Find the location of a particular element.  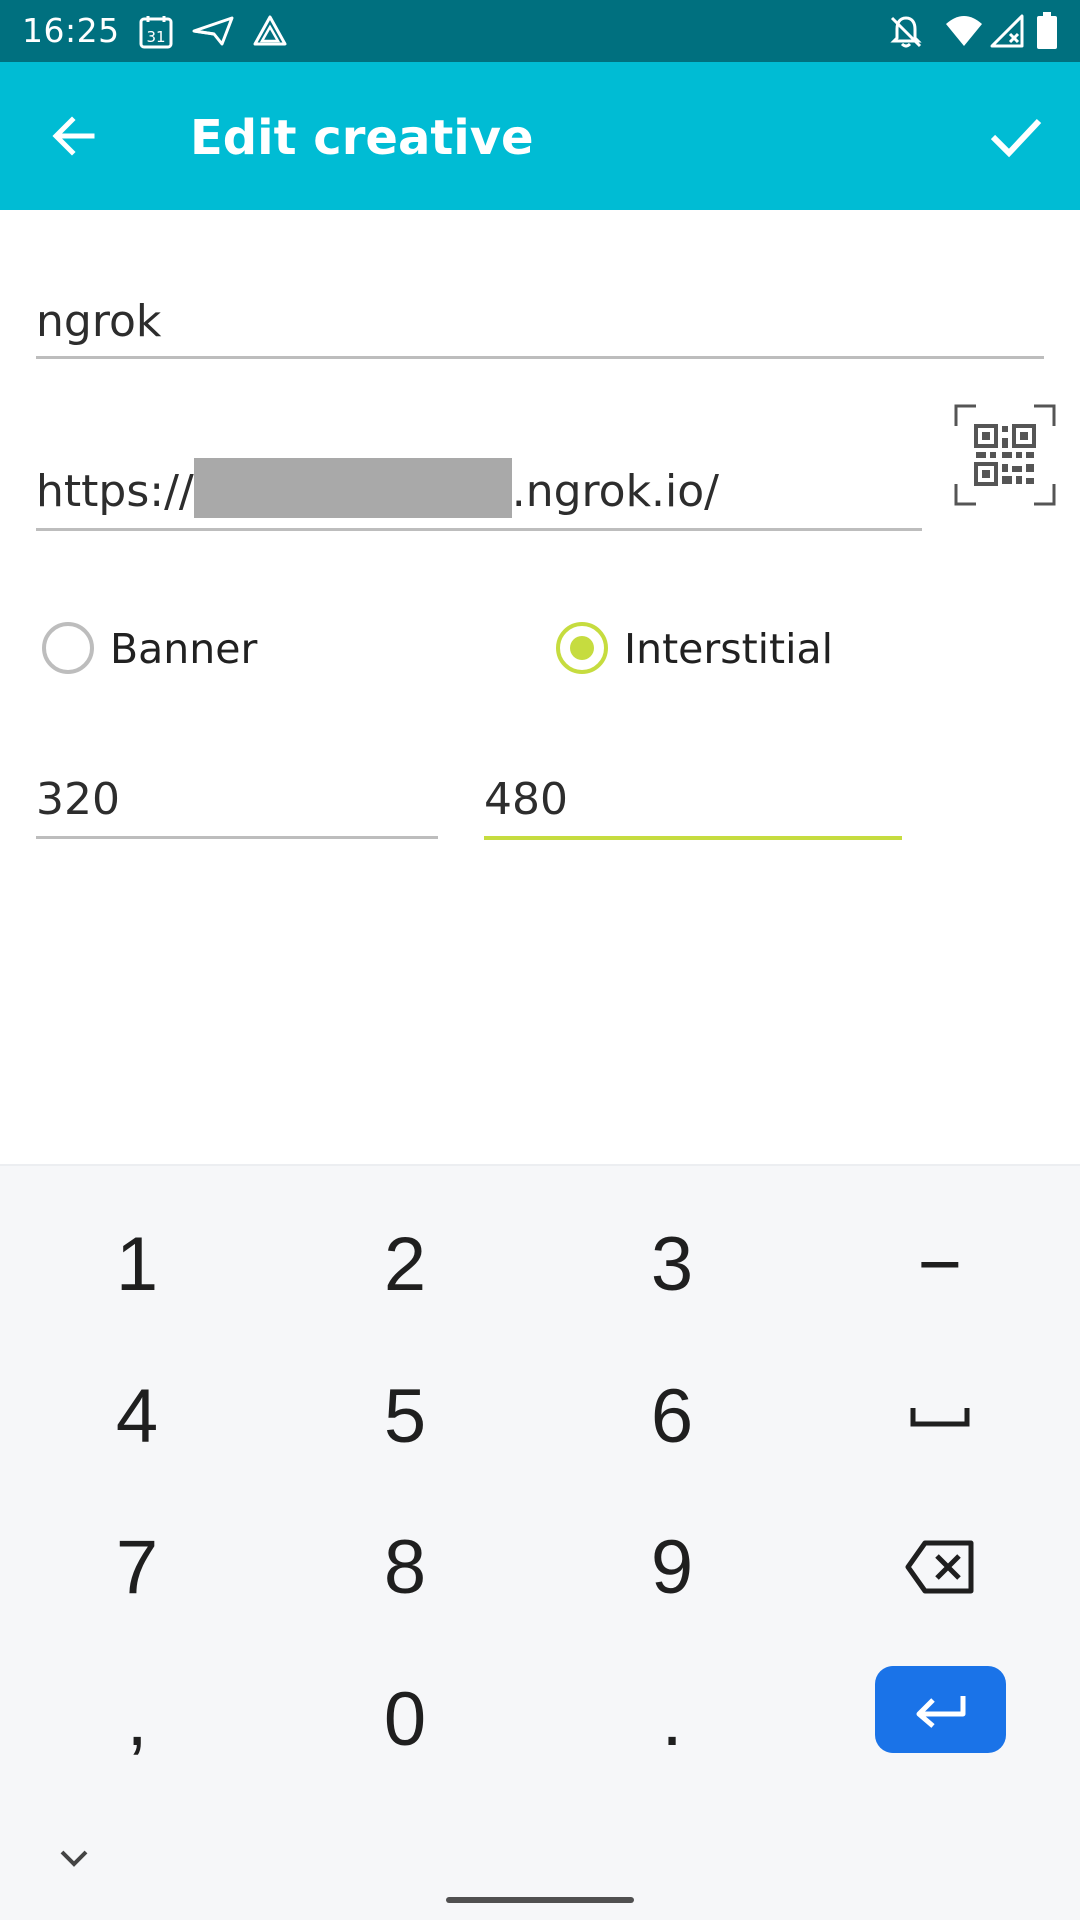

radio-banner is located at coordinates (68, 648).